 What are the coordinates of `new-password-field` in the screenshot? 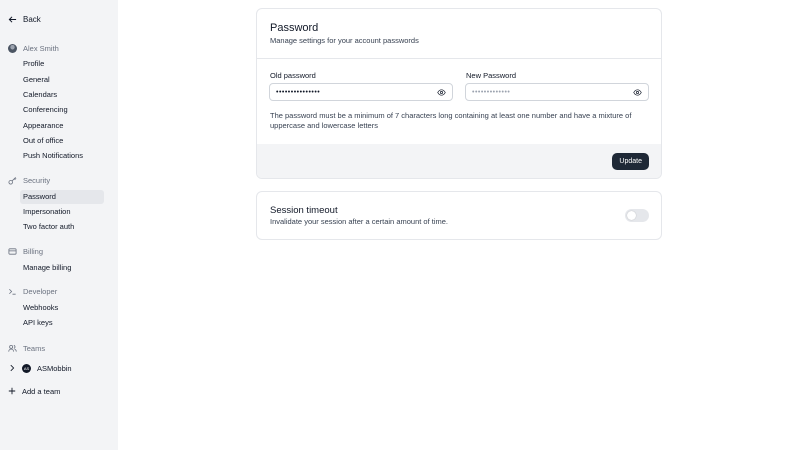 It's located at (557, 92).